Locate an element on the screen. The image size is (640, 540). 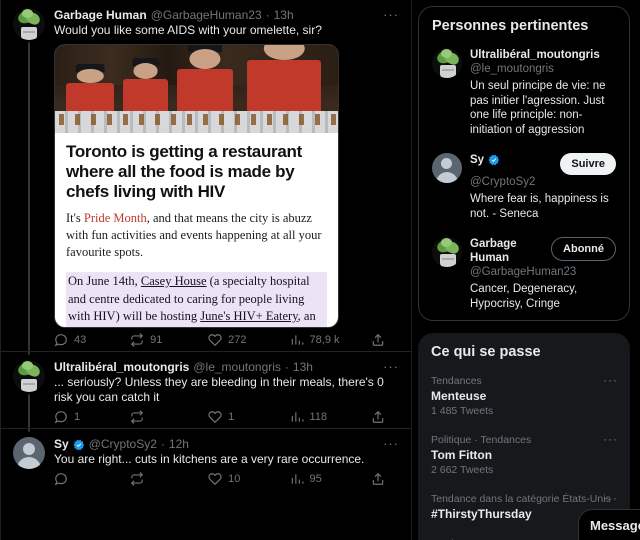
tweet-header: Garbage Human @GarbageHuman23 · 13h ··· is located at coordinates (226, 15).